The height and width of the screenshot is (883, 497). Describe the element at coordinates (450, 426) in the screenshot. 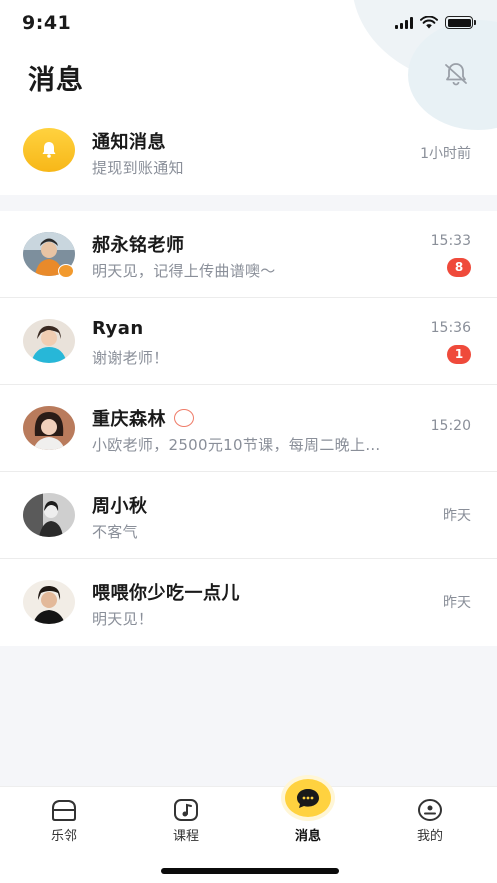

I see `chat-time: 15:20` at that location.